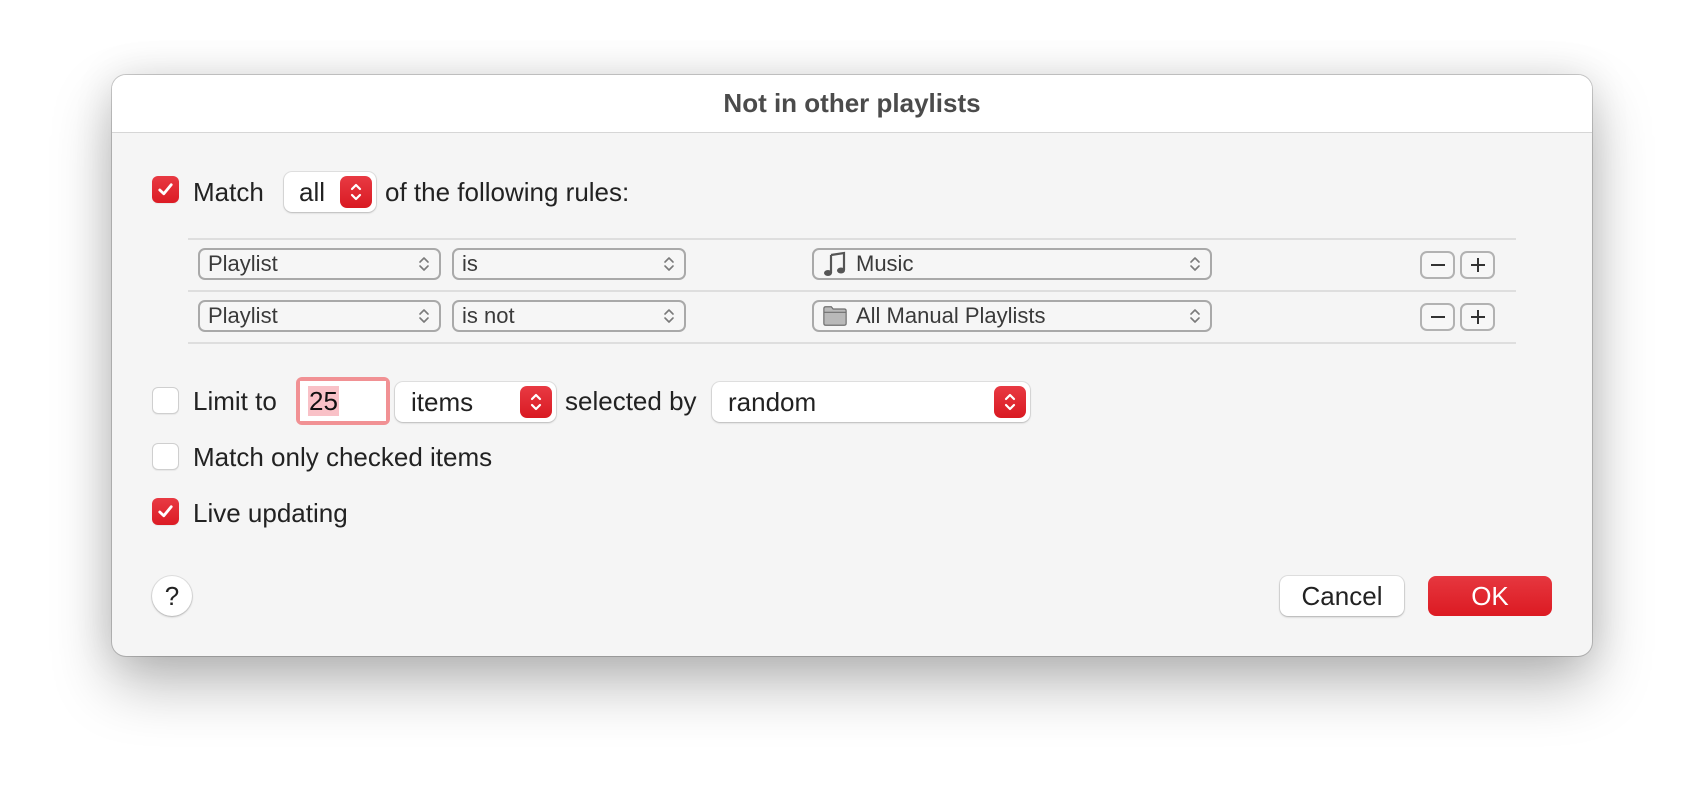 Image resolution: width=1704 pixels, height=804 pixels. What do you see at coordinates (235, 401) in the screenshot?
I see `limit-label: Limit to` at bounding box center [235, 401].